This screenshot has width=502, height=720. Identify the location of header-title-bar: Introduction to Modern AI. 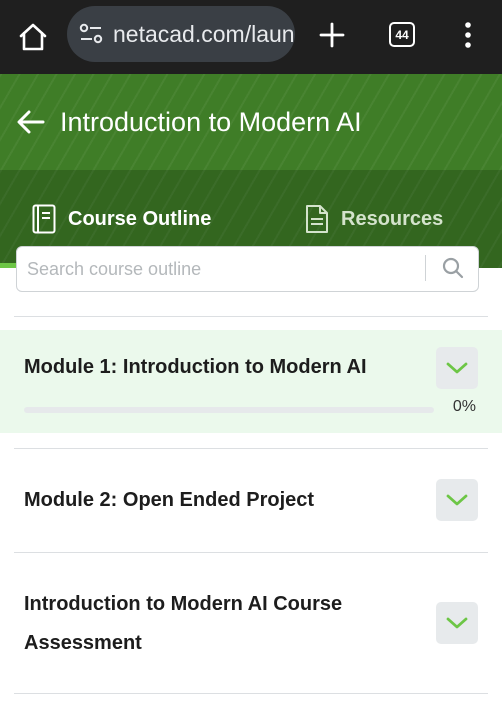
(251, 122).